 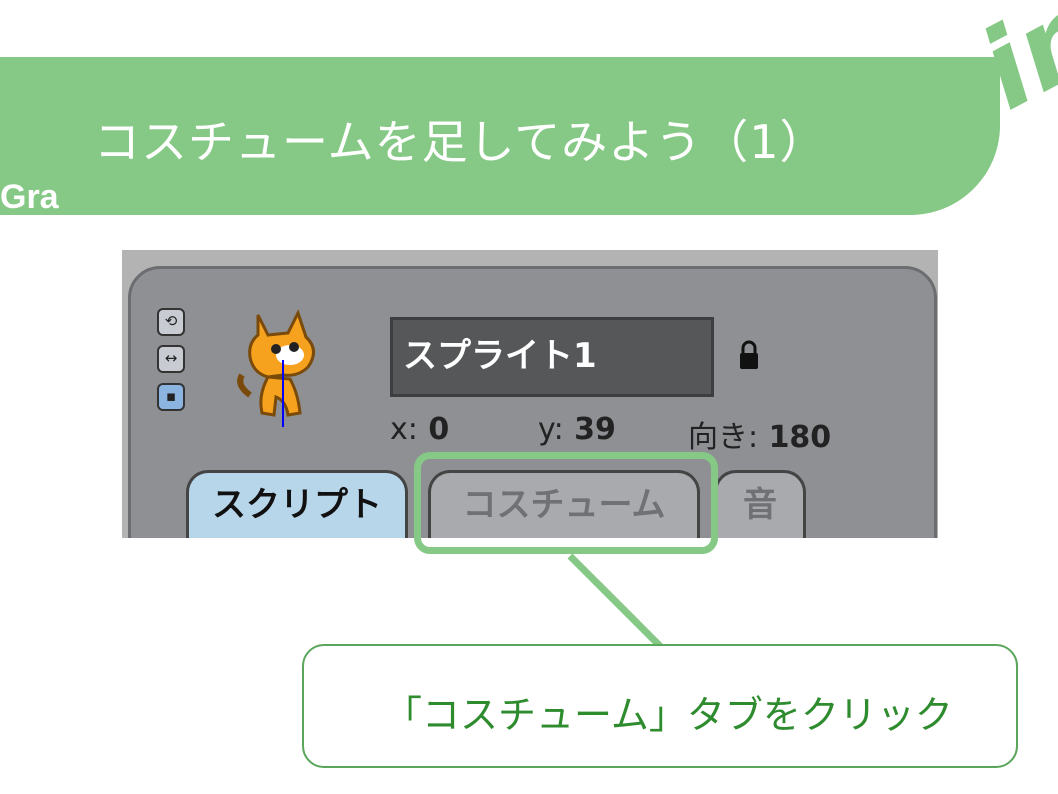 I want to click on direction-value: 180, so click(x=800, y=437).